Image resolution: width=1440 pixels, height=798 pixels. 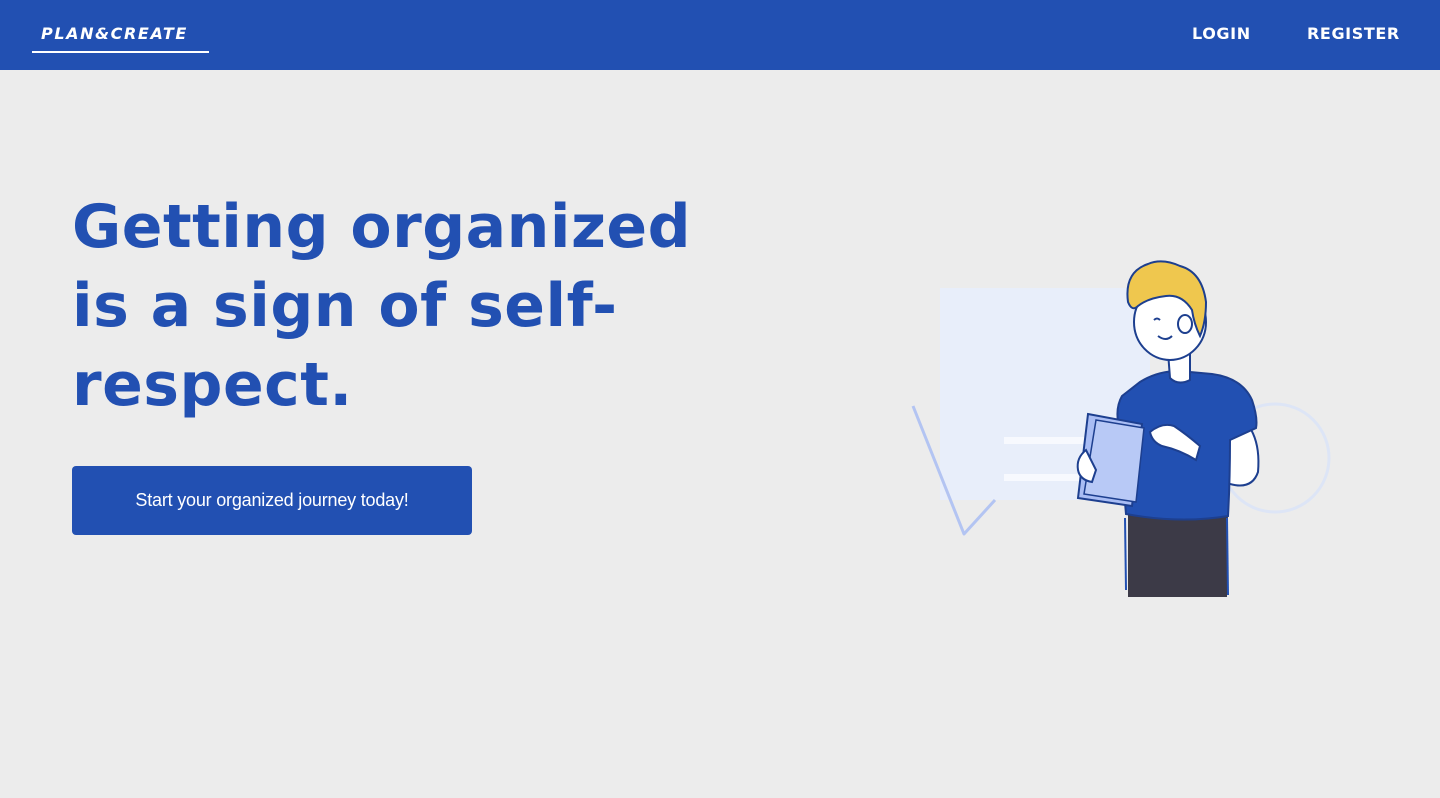 I want to click on person-with-clipboard-illustration, so click(x=1121, y=428).